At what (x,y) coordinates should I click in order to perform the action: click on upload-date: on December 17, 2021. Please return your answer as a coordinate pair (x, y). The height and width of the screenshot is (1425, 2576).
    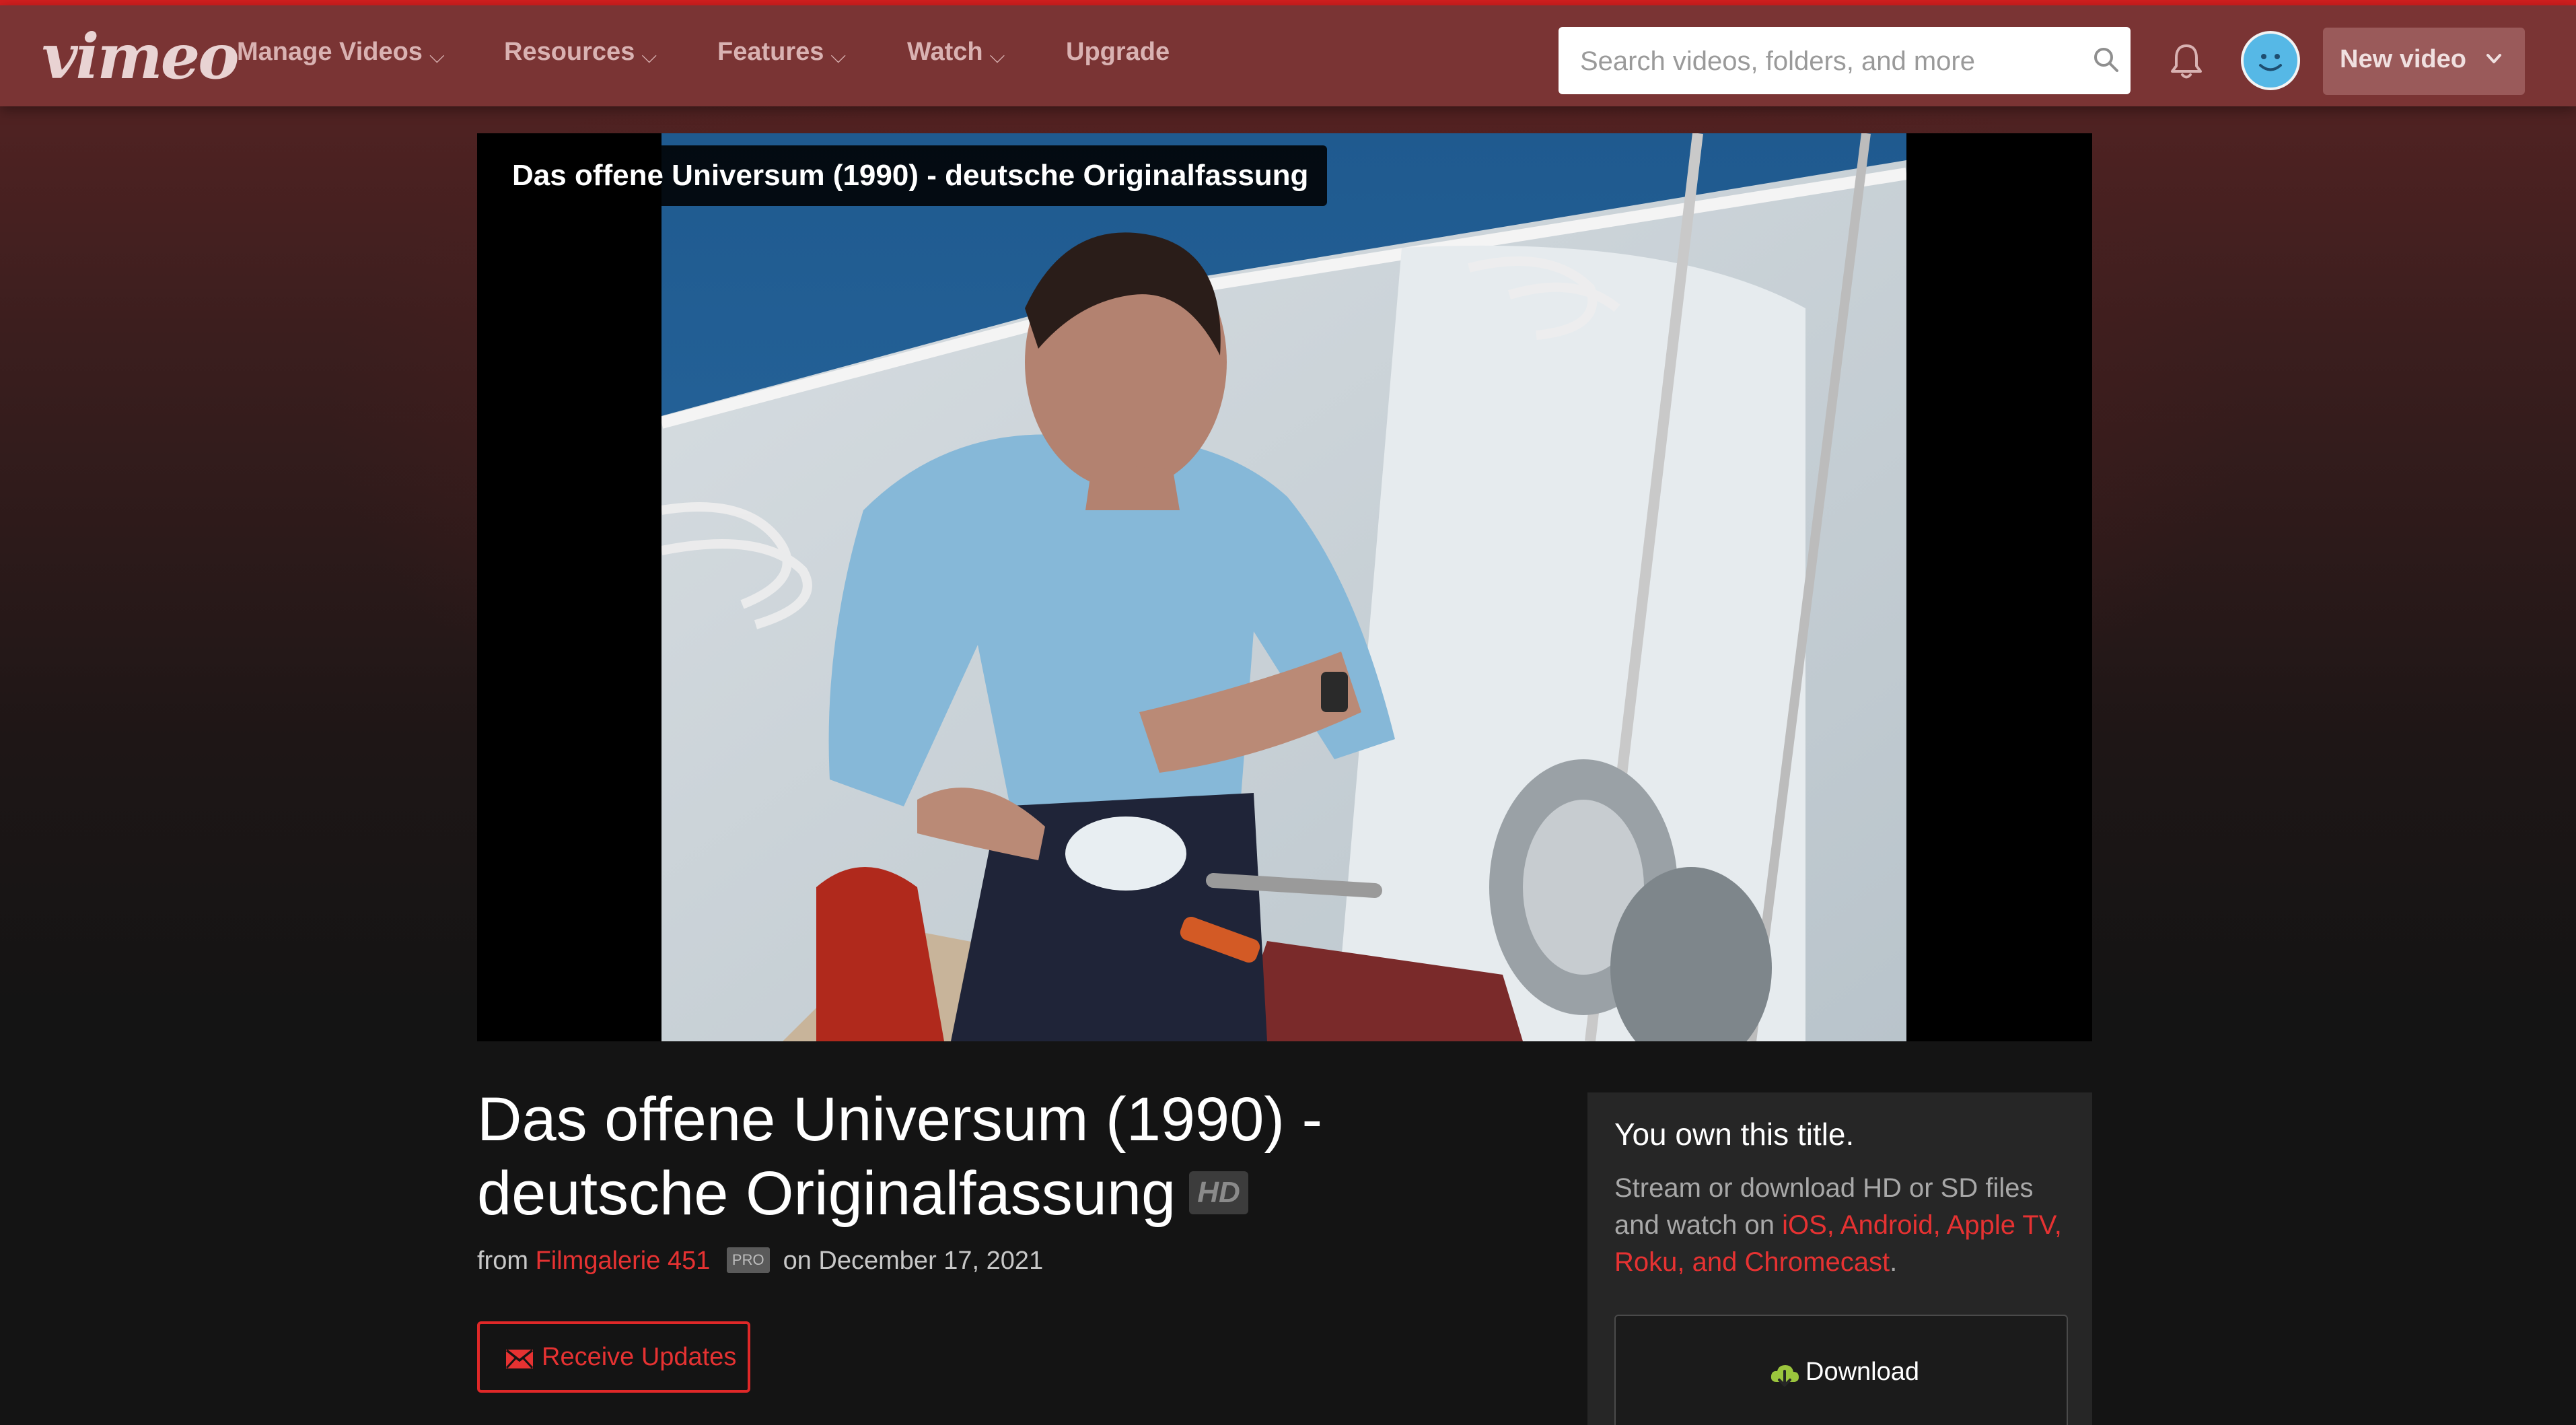
    Looking at the image, I should click on (913, 1261).